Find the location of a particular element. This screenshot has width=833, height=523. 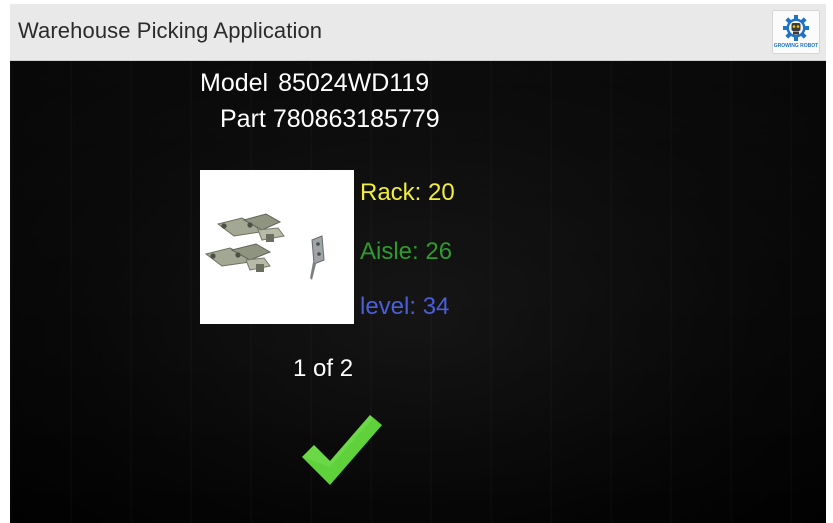

part-label: Part is located at coordinates (243, 119).